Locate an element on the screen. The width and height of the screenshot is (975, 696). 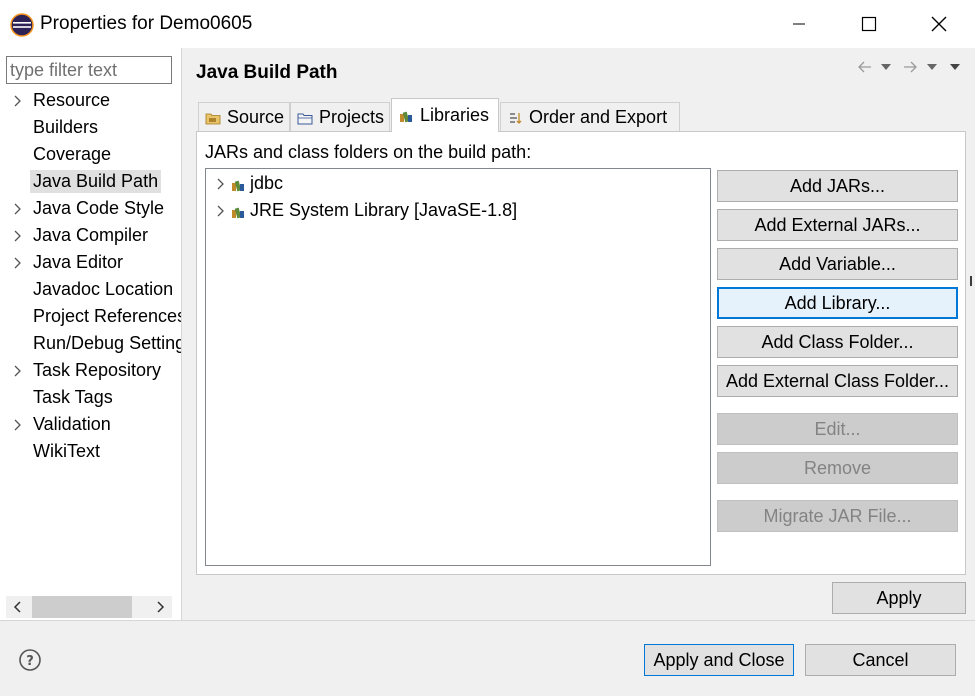
libraries-icon is located at coordinates (406, 116).